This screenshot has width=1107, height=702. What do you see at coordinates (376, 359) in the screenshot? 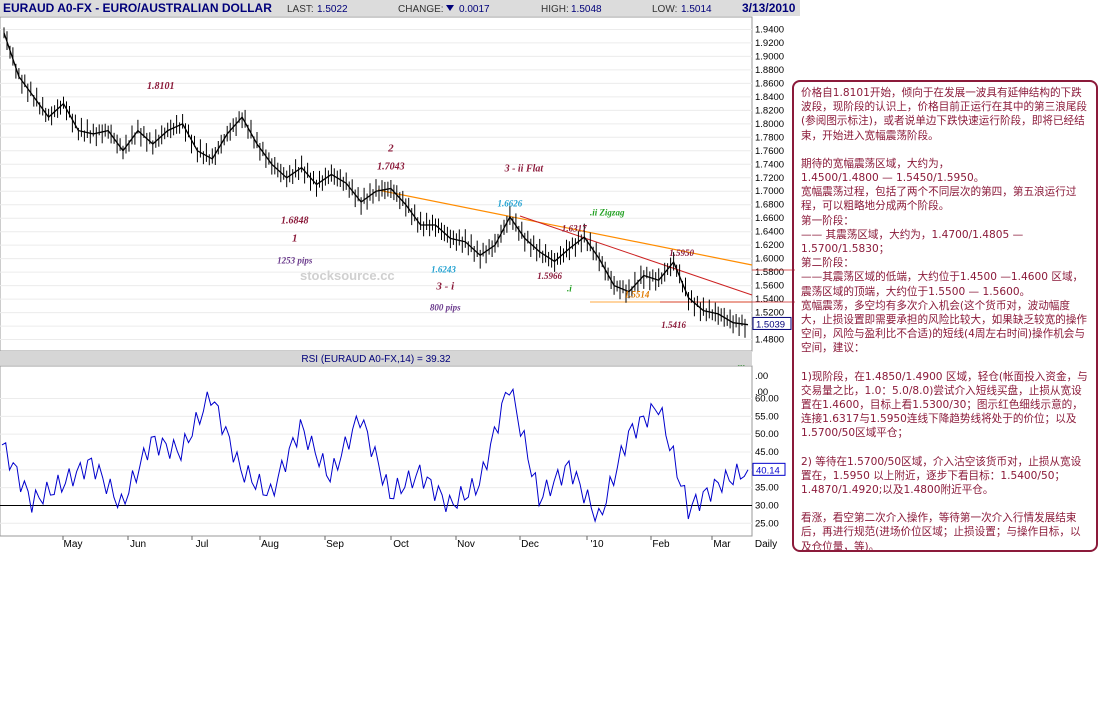
I see `rsi-label: RSI (EURAUD A0-FX,14) = 39.32` at bounding box center [376, 359].